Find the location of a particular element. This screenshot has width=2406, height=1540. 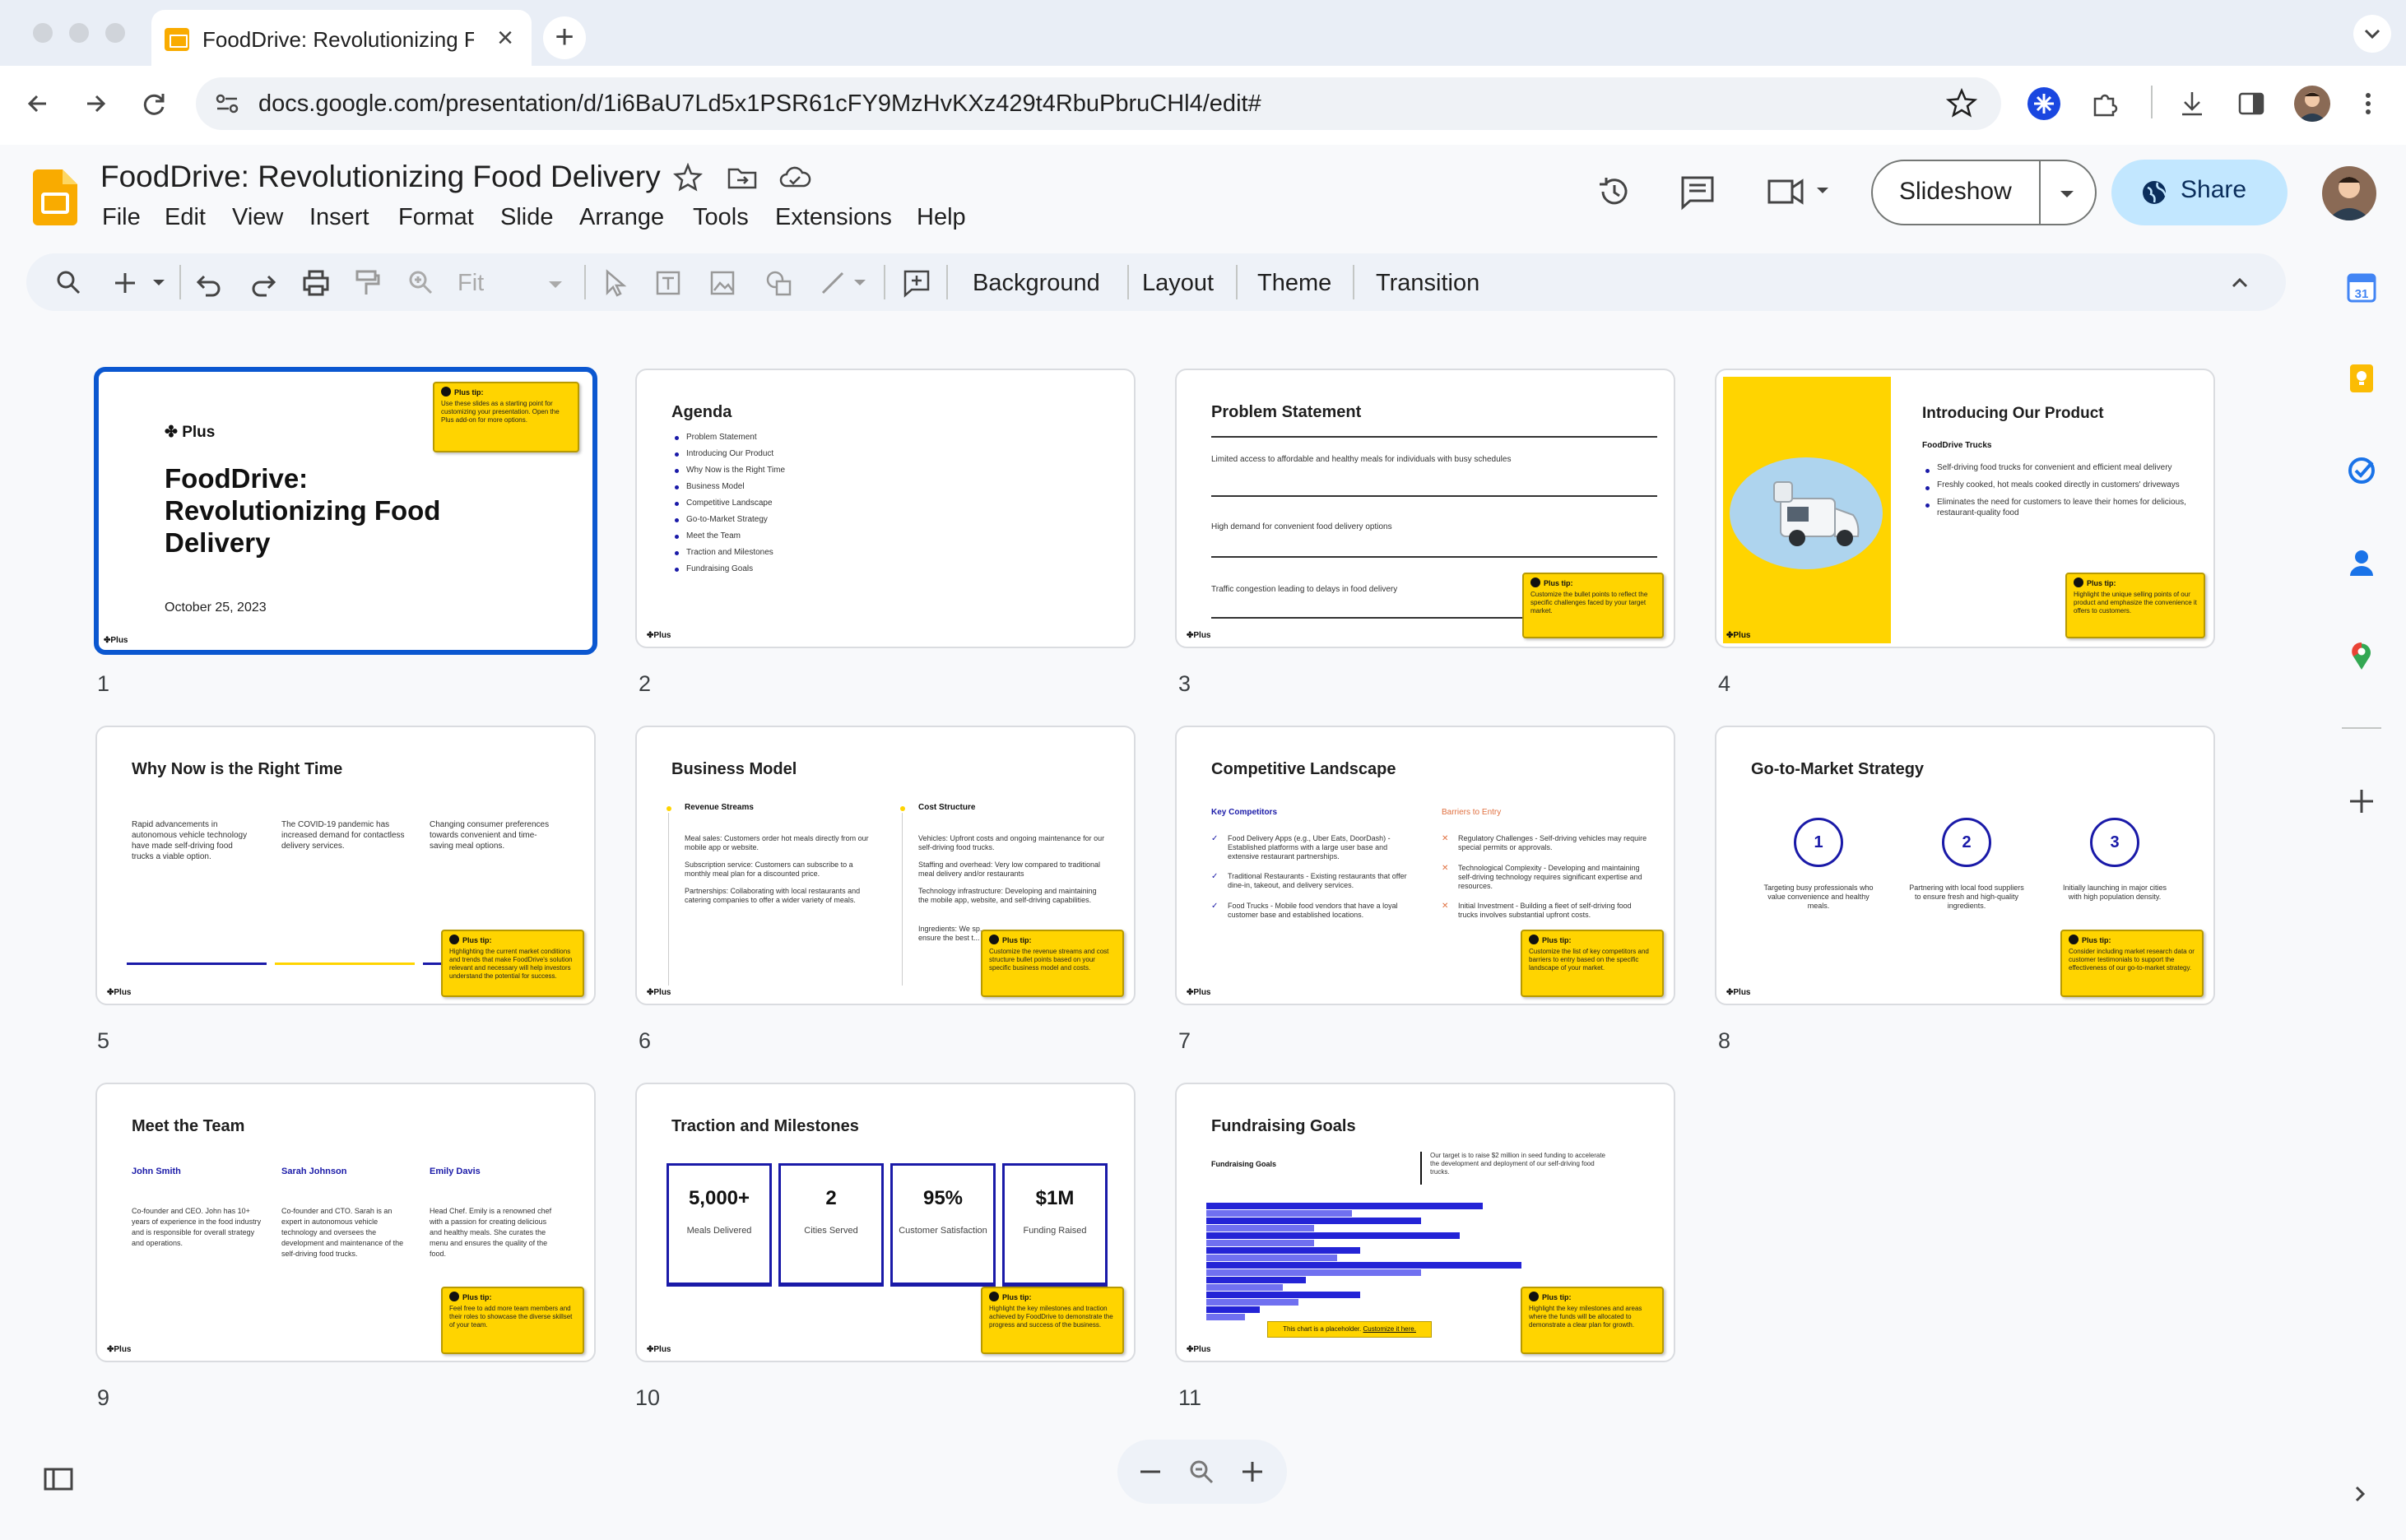

paint-format-icon is located at coordinates (367, 283).